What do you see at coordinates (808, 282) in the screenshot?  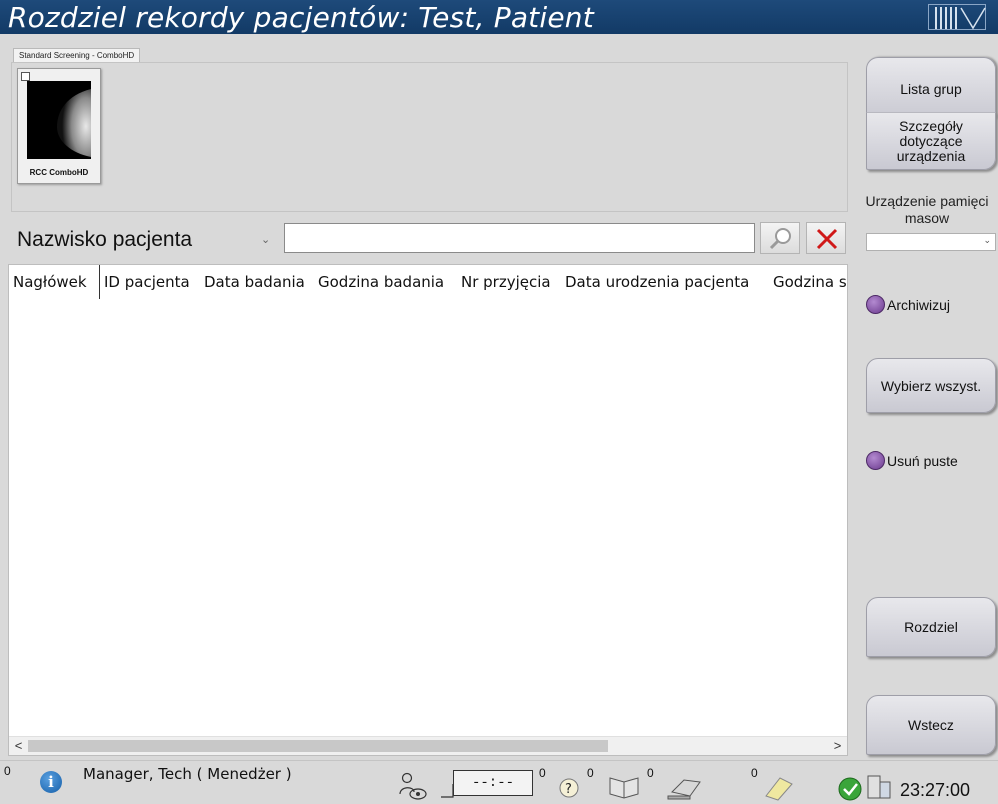 I see `column-header: Godzina se` at bounding box center [808, 282].